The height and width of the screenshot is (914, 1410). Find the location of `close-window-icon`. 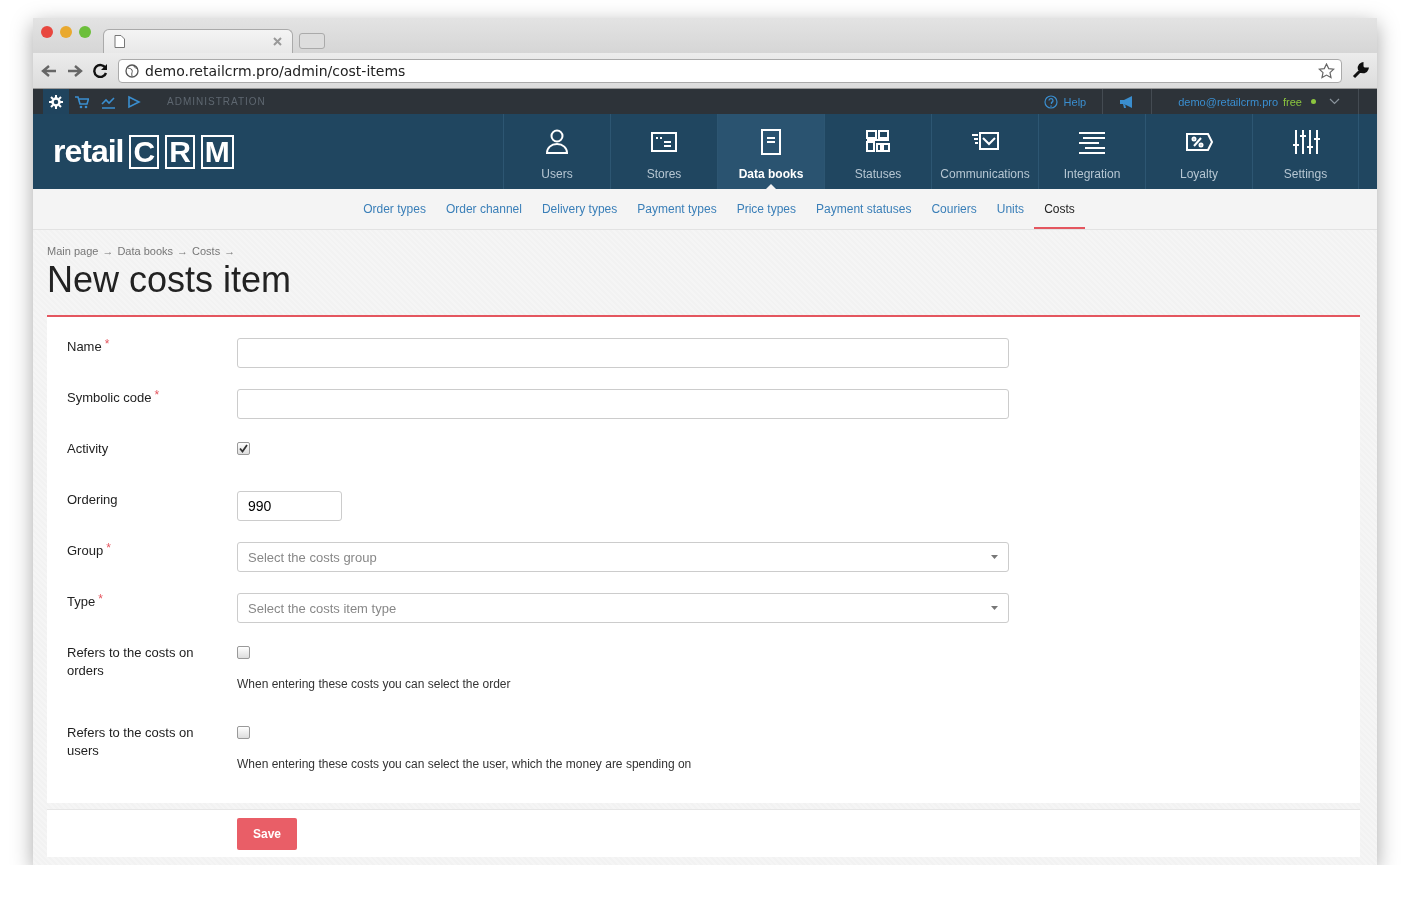

close-window-icon is located at coordinates (47, 31).